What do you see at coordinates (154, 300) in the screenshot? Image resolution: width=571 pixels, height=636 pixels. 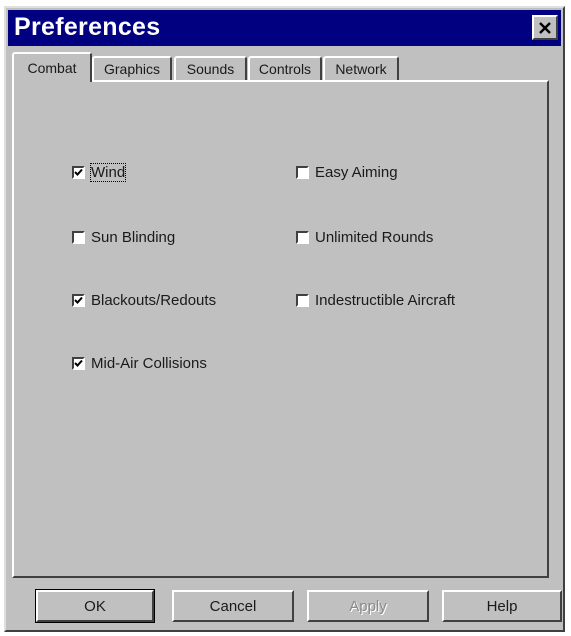 I see `blackouts-label: Blackouts/Redouts` at bounding box center [154, 300].